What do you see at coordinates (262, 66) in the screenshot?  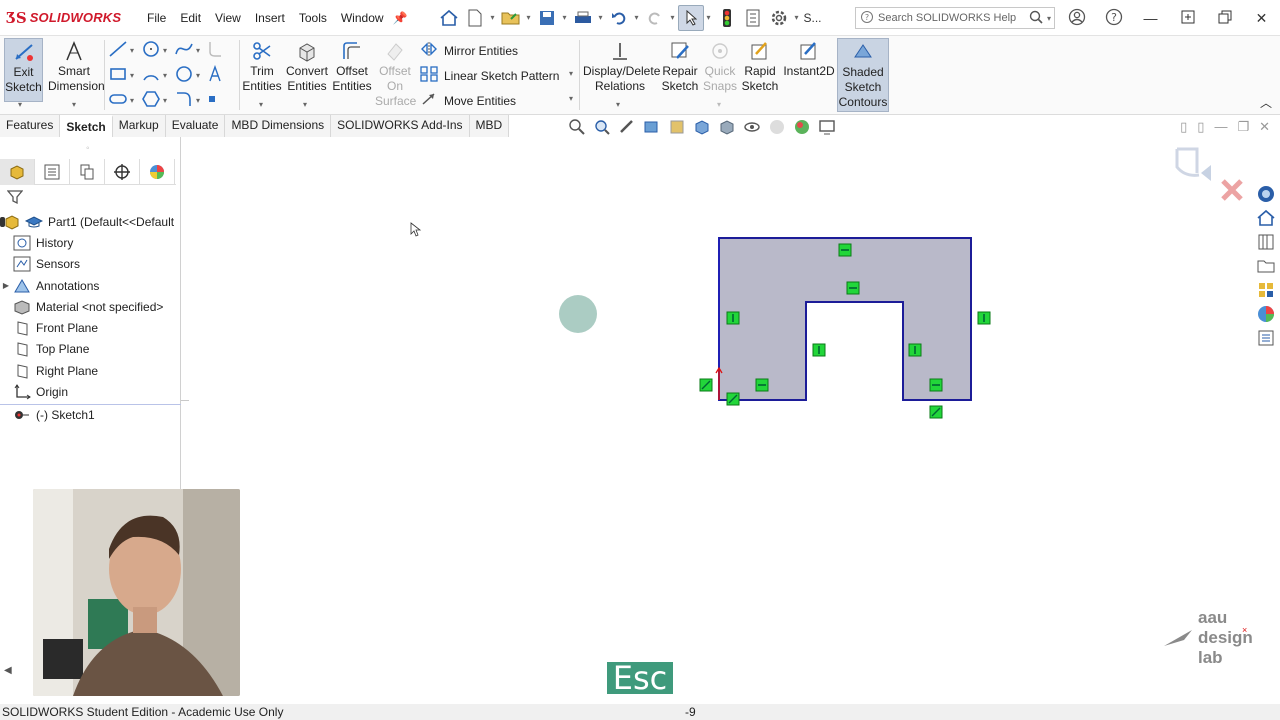 I see `trim-entities-button: Trim Entities` at bounding box center [262, 66].